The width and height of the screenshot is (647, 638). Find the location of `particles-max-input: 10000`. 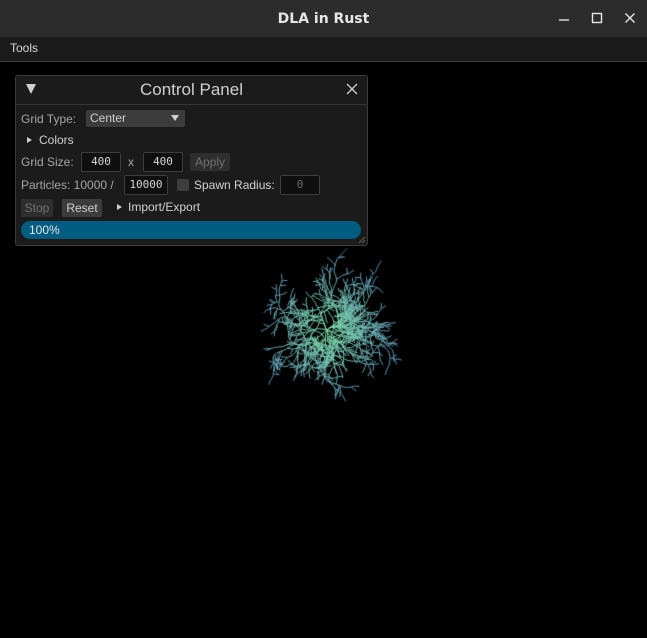

particles-max-input: 10000 is located at coordinates (146, 185).